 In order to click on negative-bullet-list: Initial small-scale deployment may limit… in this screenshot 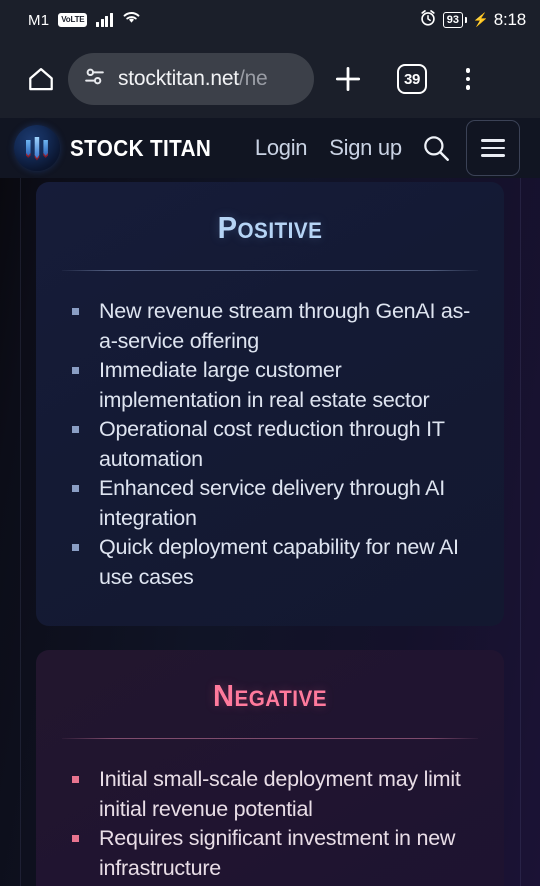, I will do `click(275, 824)`.